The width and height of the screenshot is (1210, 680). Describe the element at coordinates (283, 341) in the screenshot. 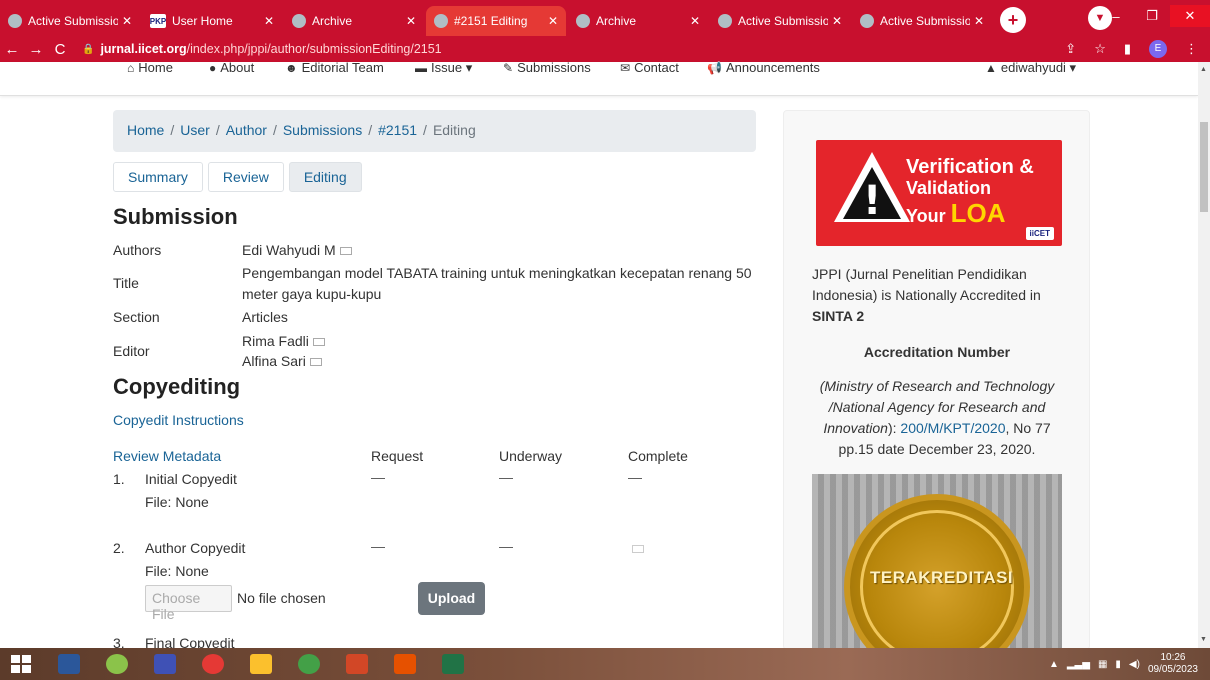

I see `editor-value-1: Rima Fadli` at that location.